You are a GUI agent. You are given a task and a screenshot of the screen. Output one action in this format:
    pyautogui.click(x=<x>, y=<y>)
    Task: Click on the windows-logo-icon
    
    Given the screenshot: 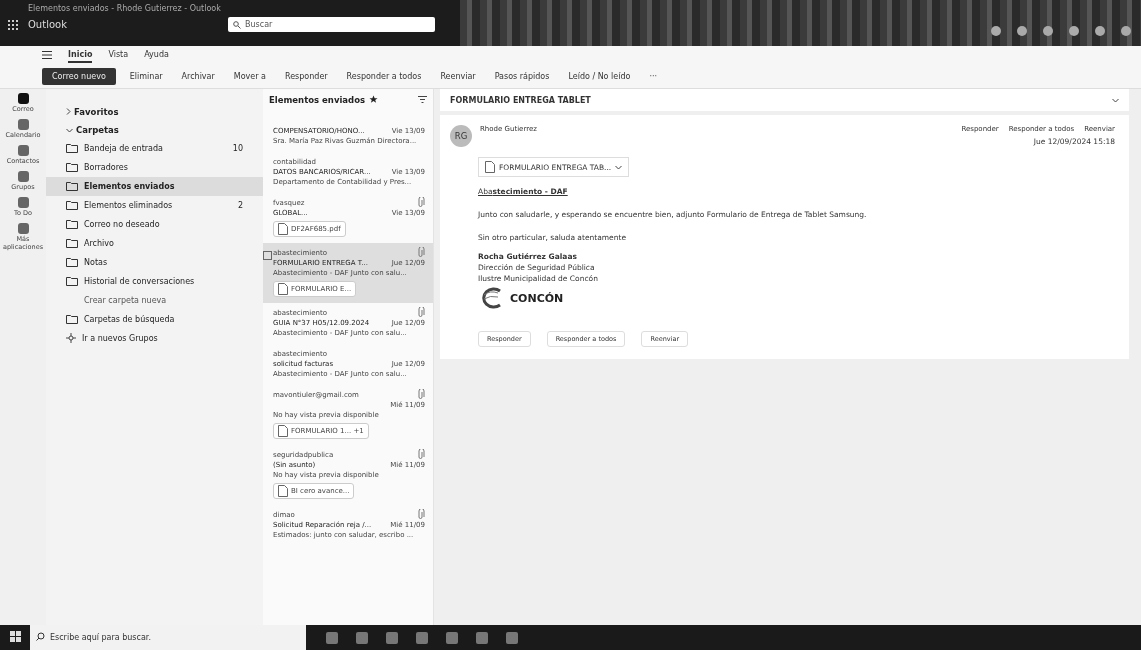 What is the action you would take?
    pyautogui.click(x=15, y=636)
    